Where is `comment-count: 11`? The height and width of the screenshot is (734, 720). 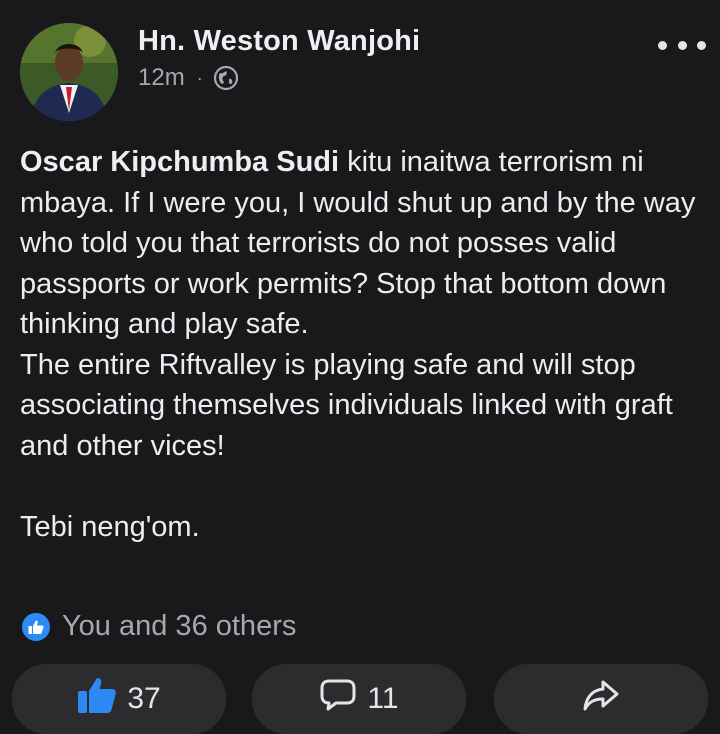 comment-count: 11 is located at coordinates (383, 698).